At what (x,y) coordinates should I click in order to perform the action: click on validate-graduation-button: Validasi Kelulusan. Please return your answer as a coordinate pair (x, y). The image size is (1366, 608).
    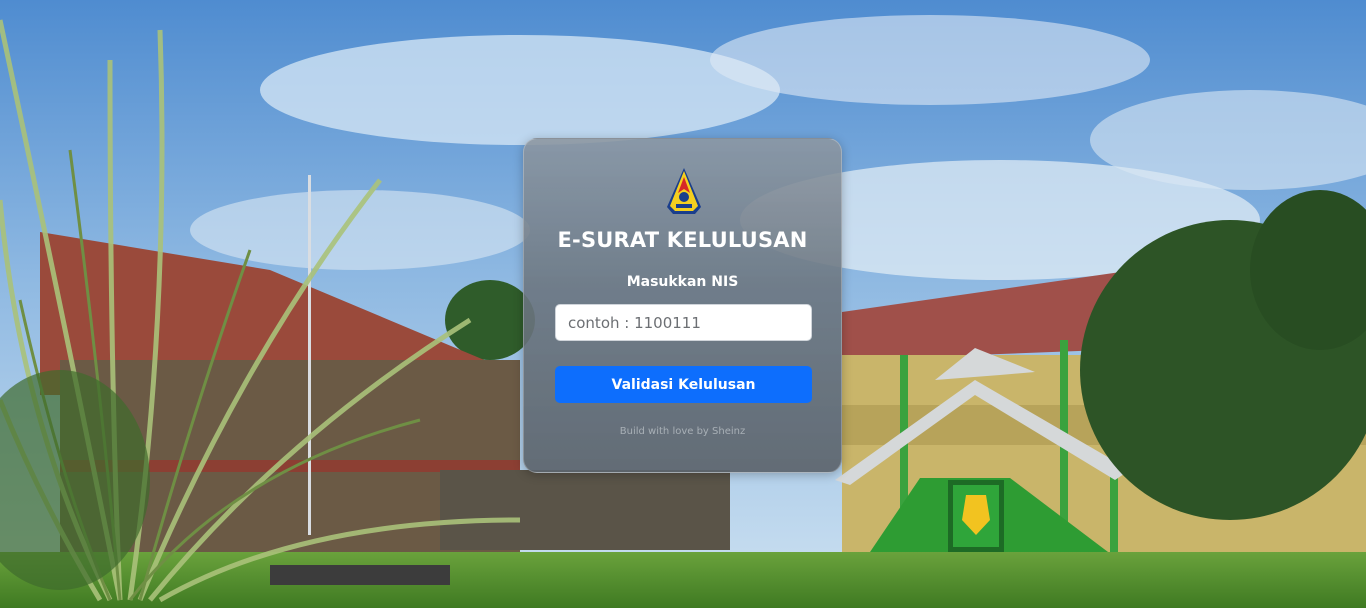
    Looking at the image, I should click on (683, 384).